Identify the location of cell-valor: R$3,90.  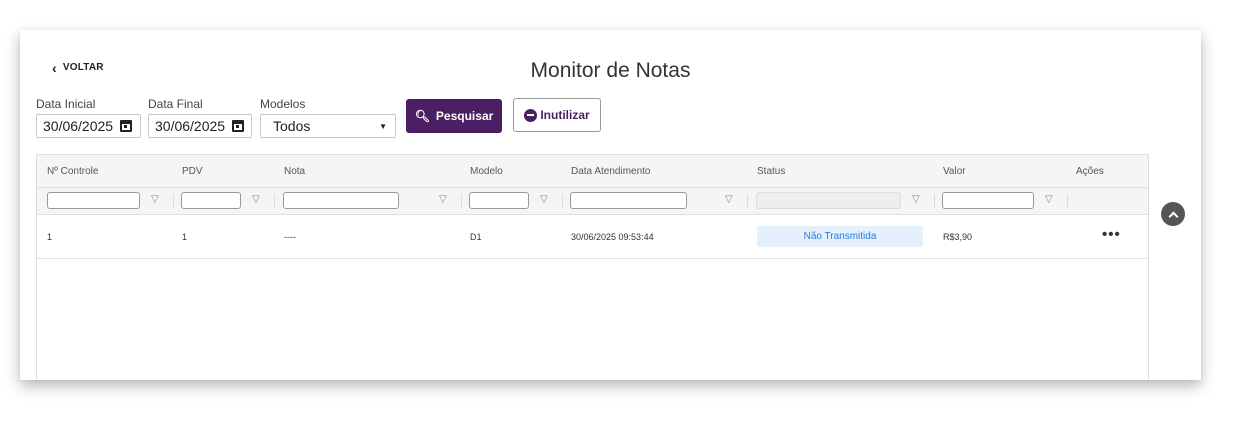
(958, 237).